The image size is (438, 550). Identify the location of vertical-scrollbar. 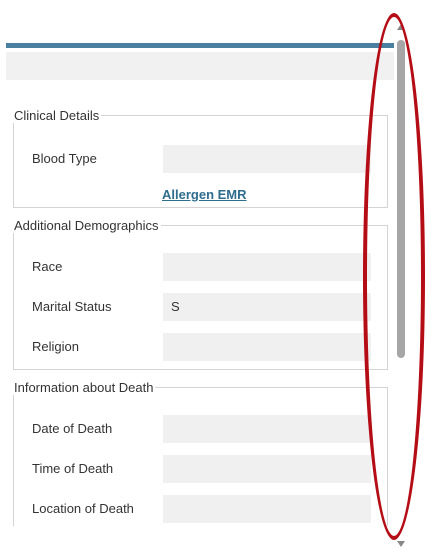
(401, 285).